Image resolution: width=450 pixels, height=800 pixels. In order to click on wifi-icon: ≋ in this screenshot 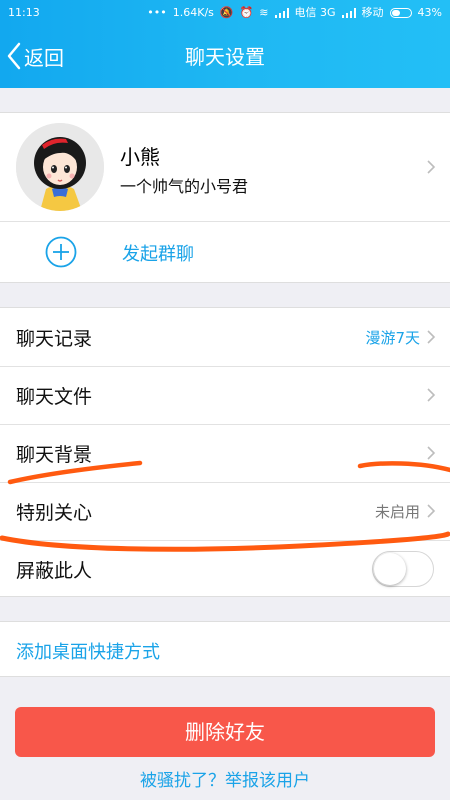, I will do `click(264, 12)`.